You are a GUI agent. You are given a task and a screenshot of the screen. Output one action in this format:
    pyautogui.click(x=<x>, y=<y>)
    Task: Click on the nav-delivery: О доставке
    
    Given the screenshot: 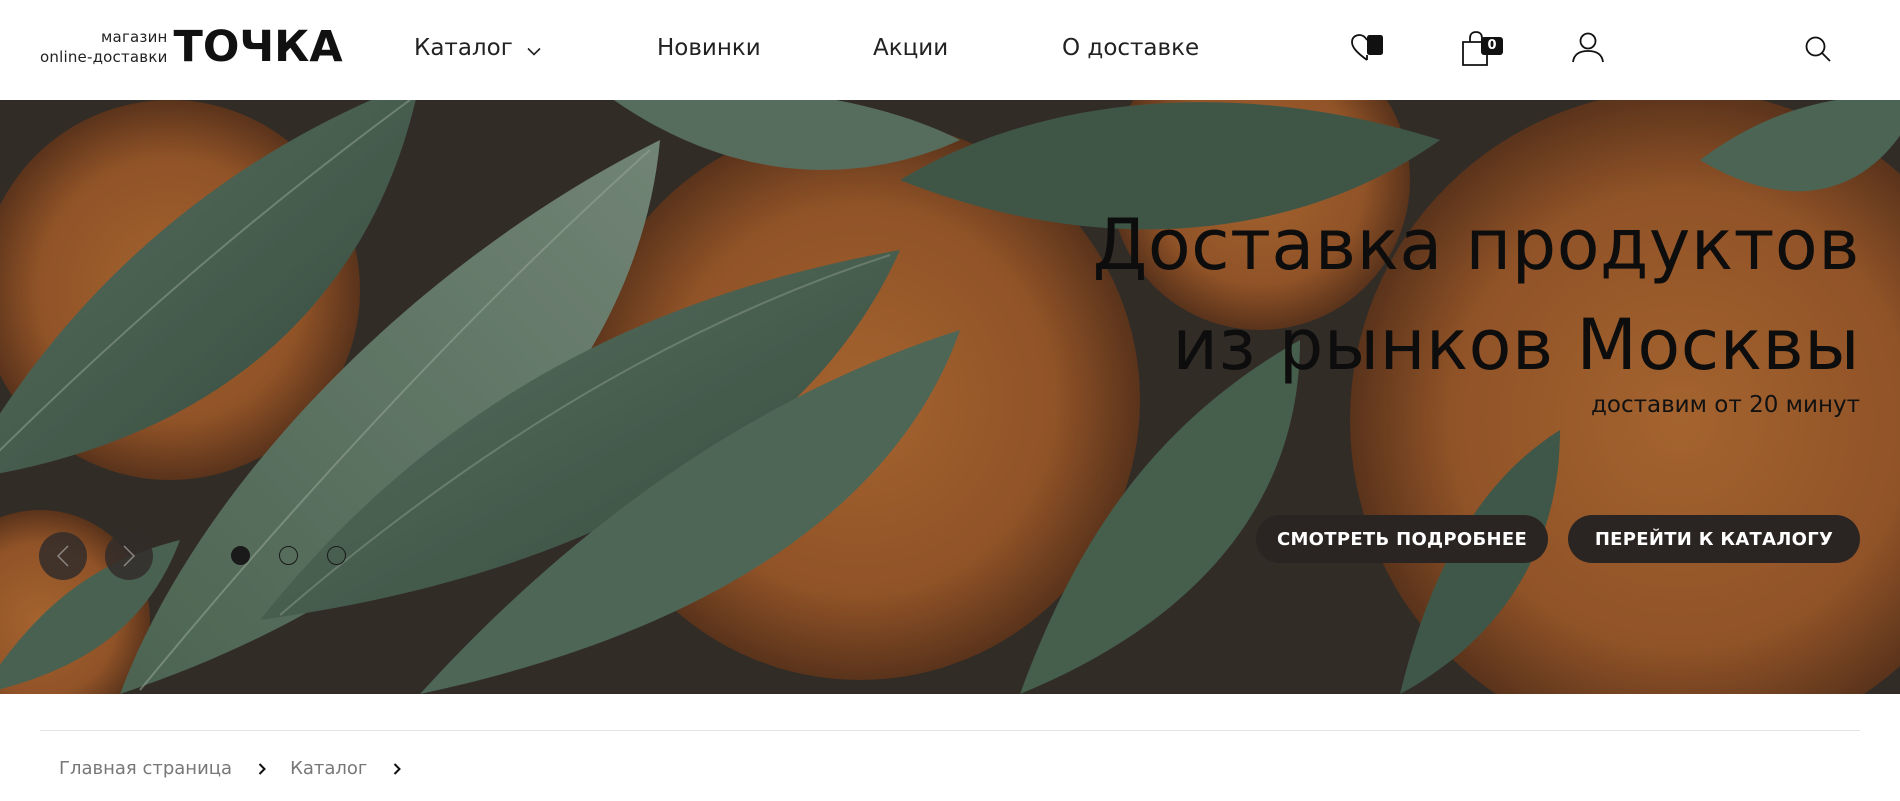 What is the action you would take?
    pyautogui.click(x=1130, y=48)
    